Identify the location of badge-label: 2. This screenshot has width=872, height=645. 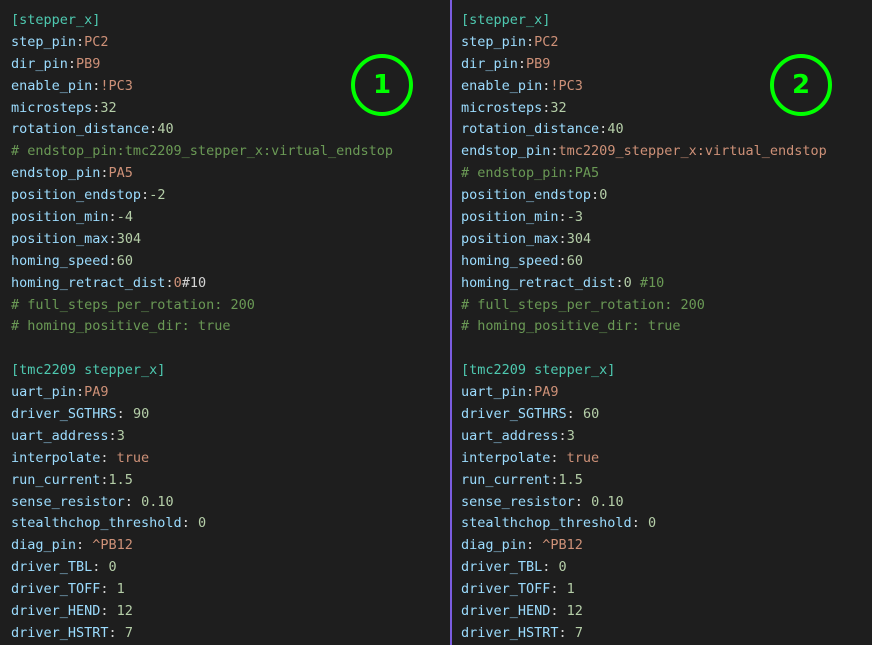
(801, 85).